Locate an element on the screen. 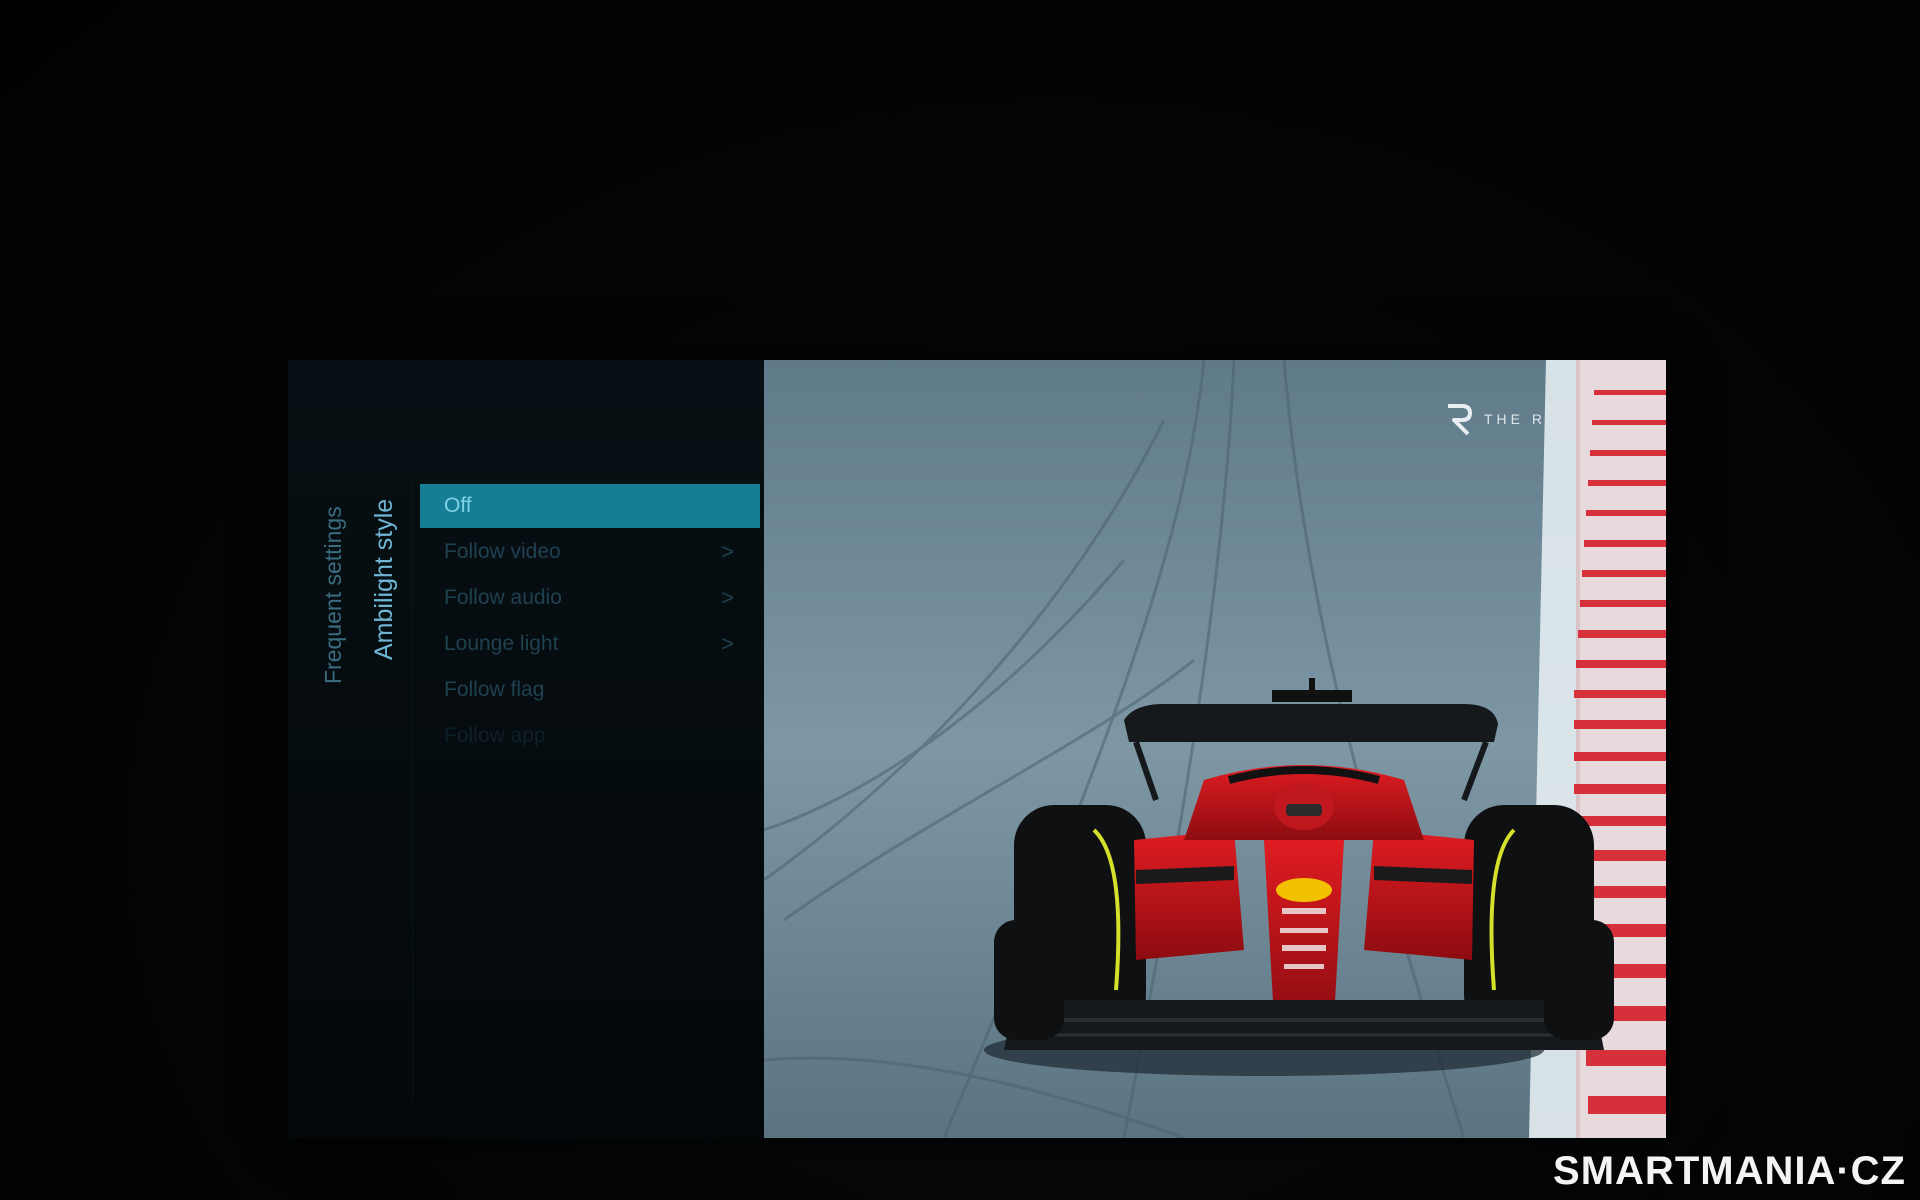 The image size is (1920, 1200). option-label: Follow flag is located at coordinates (494, 689).